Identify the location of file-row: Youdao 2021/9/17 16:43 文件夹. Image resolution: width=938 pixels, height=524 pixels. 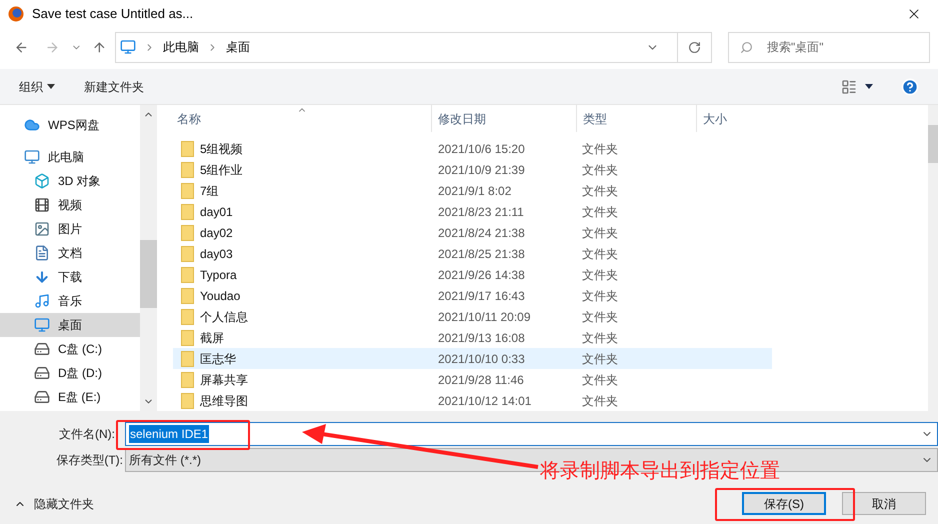
(472, 295).